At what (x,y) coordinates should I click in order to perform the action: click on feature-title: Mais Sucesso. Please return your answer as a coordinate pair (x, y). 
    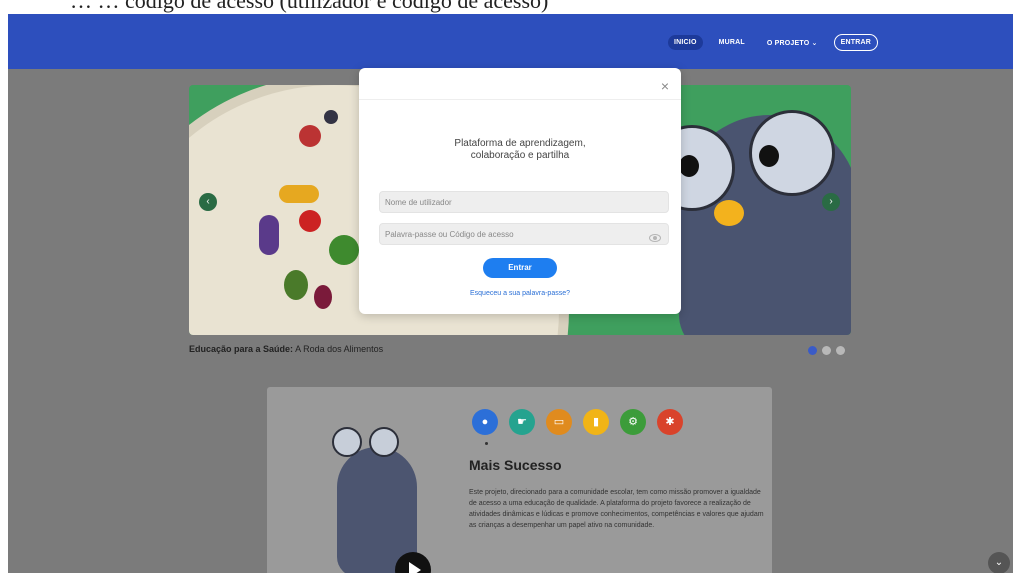
    Looking at the image, I should click on (515, 465).